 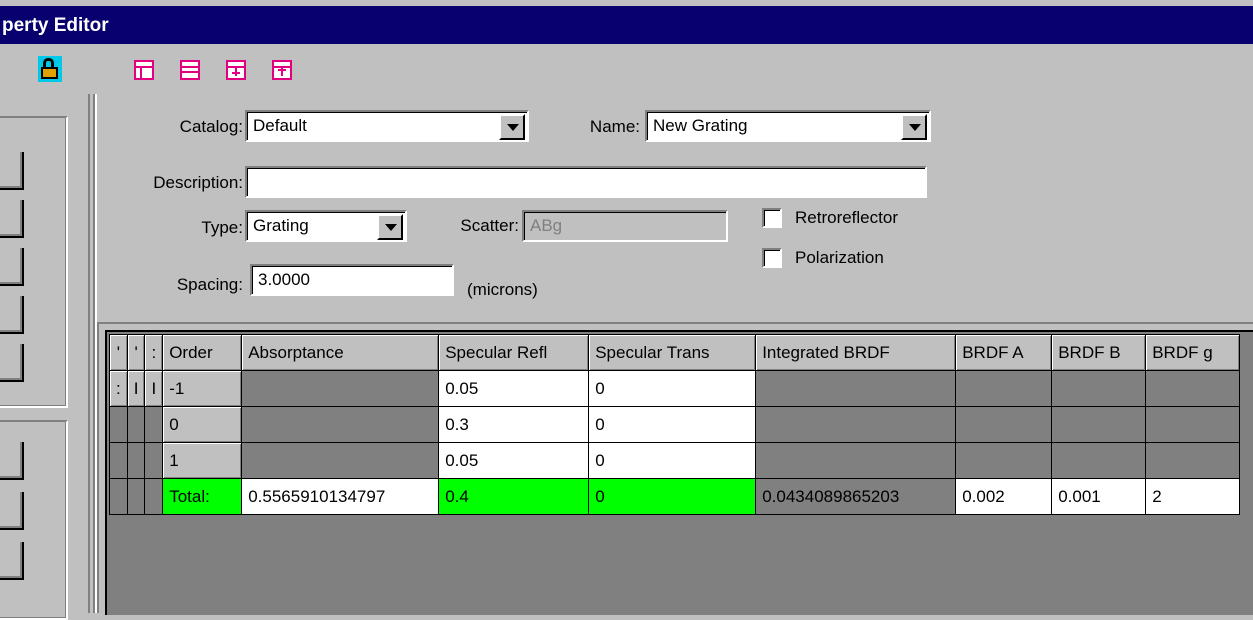 I want to click on header-integrated-brdf: Integrated BRDF, so click(x=856, y=352).